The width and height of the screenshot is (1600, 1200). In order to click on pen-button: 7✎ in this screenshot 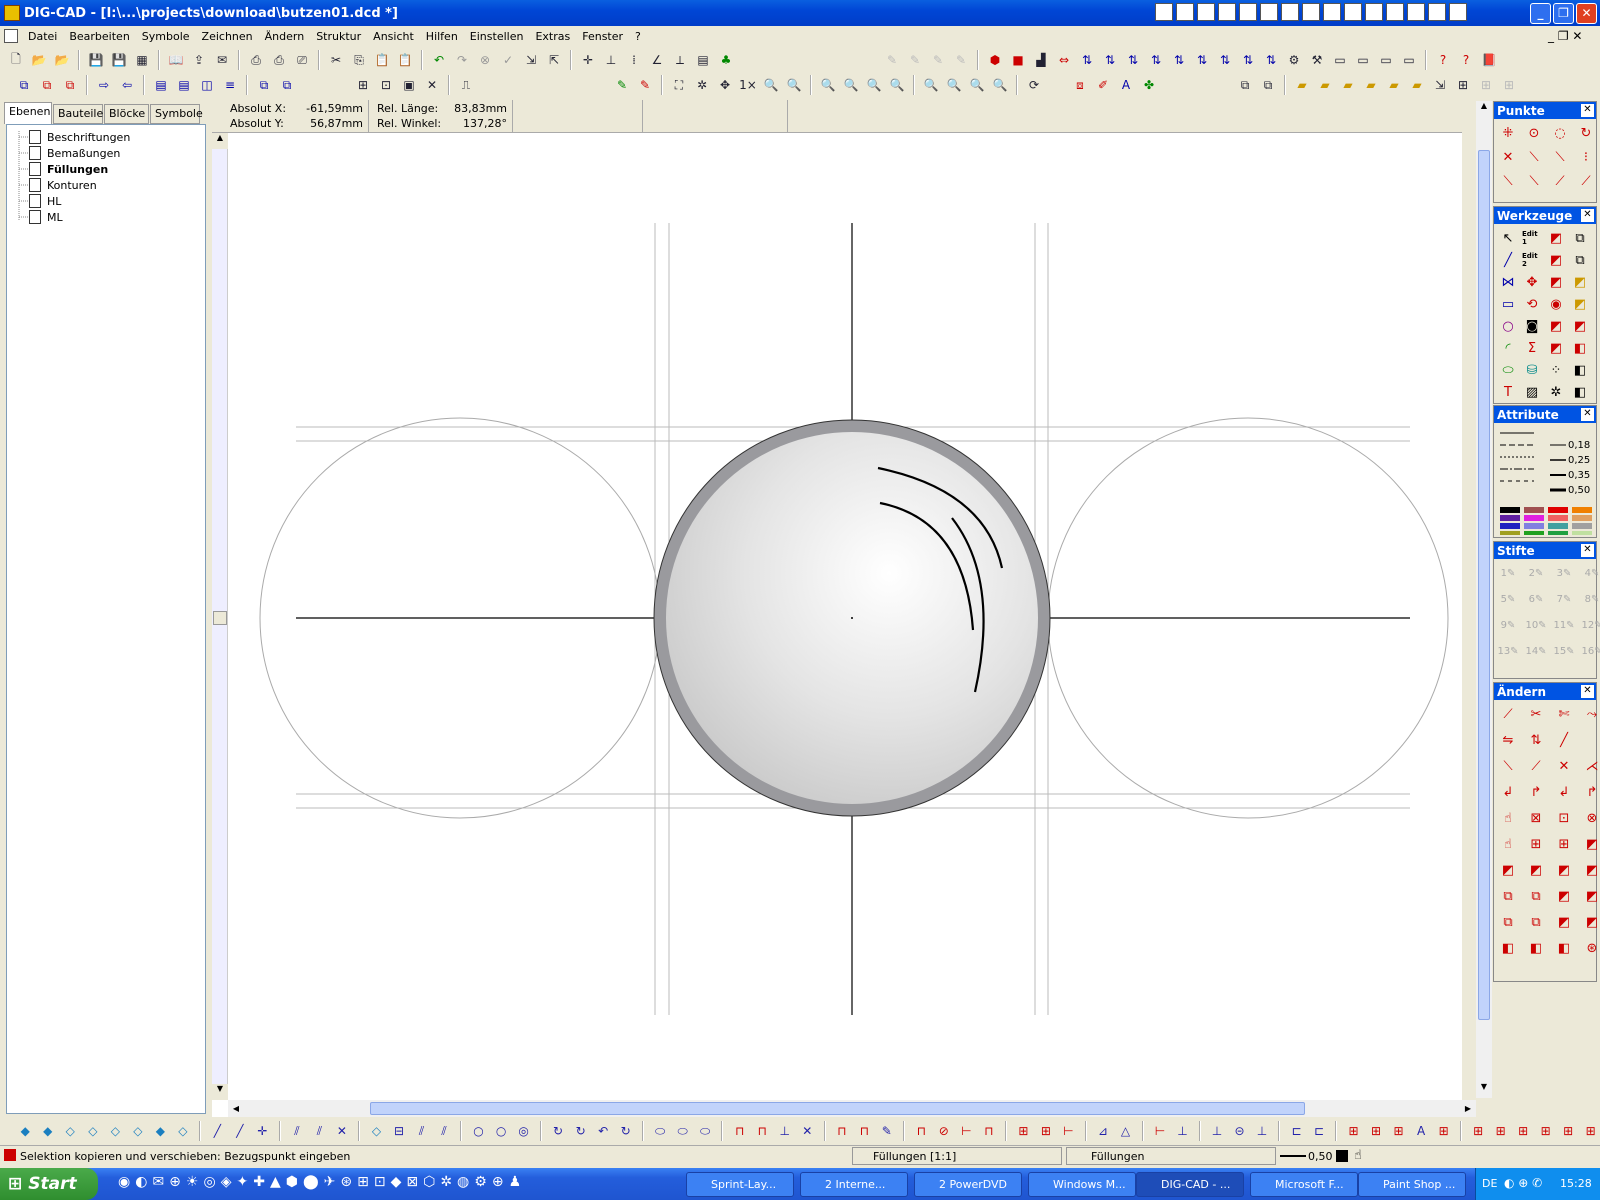, I will do `click(1564, 599)`.